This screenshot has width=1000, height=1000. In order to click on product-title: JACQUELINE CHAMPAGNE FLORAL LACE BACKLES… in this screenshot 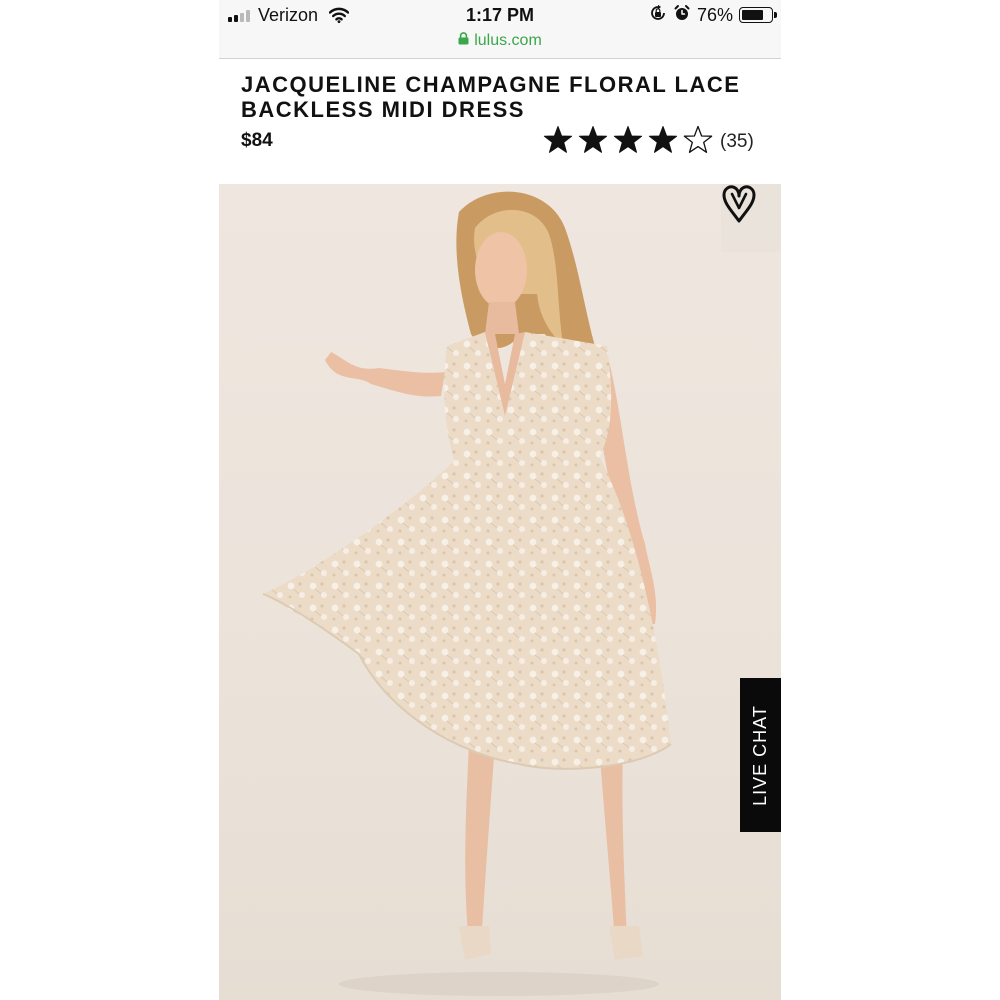, I will do `click(491, 97)`.